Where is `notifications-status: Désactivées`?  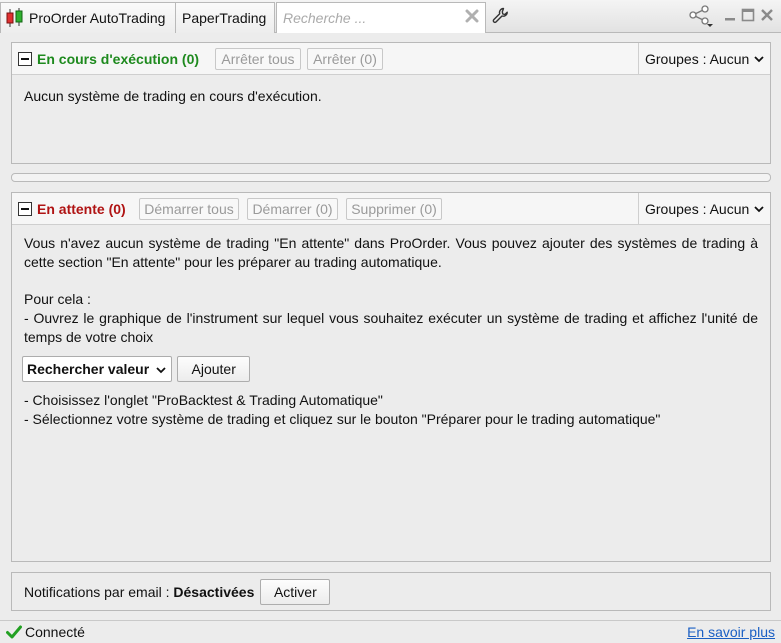
notifications-status: Désactivées is located at coordinates (214, 591).